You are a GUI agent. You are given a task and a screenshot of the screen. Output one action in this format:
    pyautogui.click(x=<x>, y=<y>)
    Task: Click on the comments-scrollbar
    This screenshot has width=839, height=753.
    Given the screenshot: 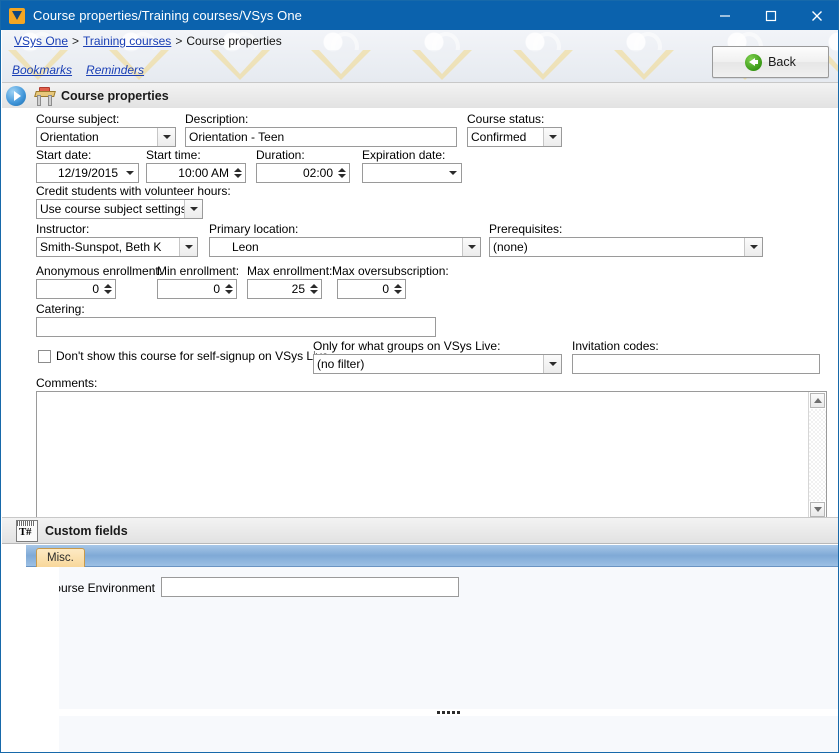 What is the action you would take?
    pyautogui.click(x=817, y=455)
    